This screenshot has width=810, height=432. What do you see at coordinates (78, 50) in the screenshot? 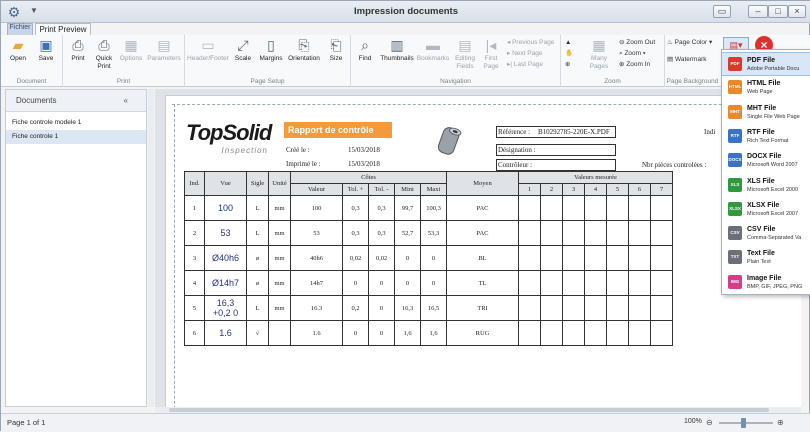
I see `print-button: ⎙ Print` at bounding box center [78, 50].